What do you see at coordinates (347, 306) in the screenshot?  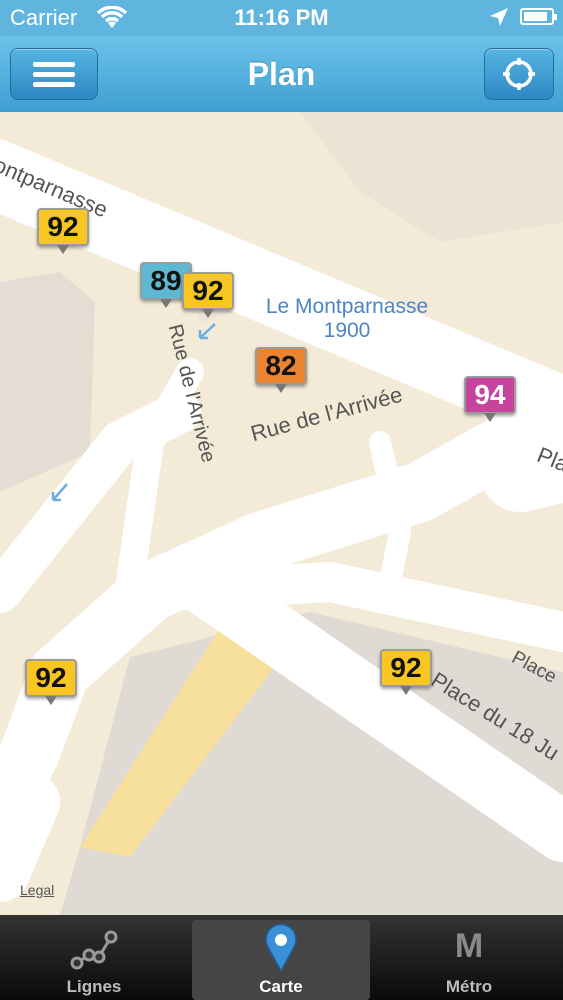 I see `poi-name: Le Montparnasse` at bounding box center [347, 306].